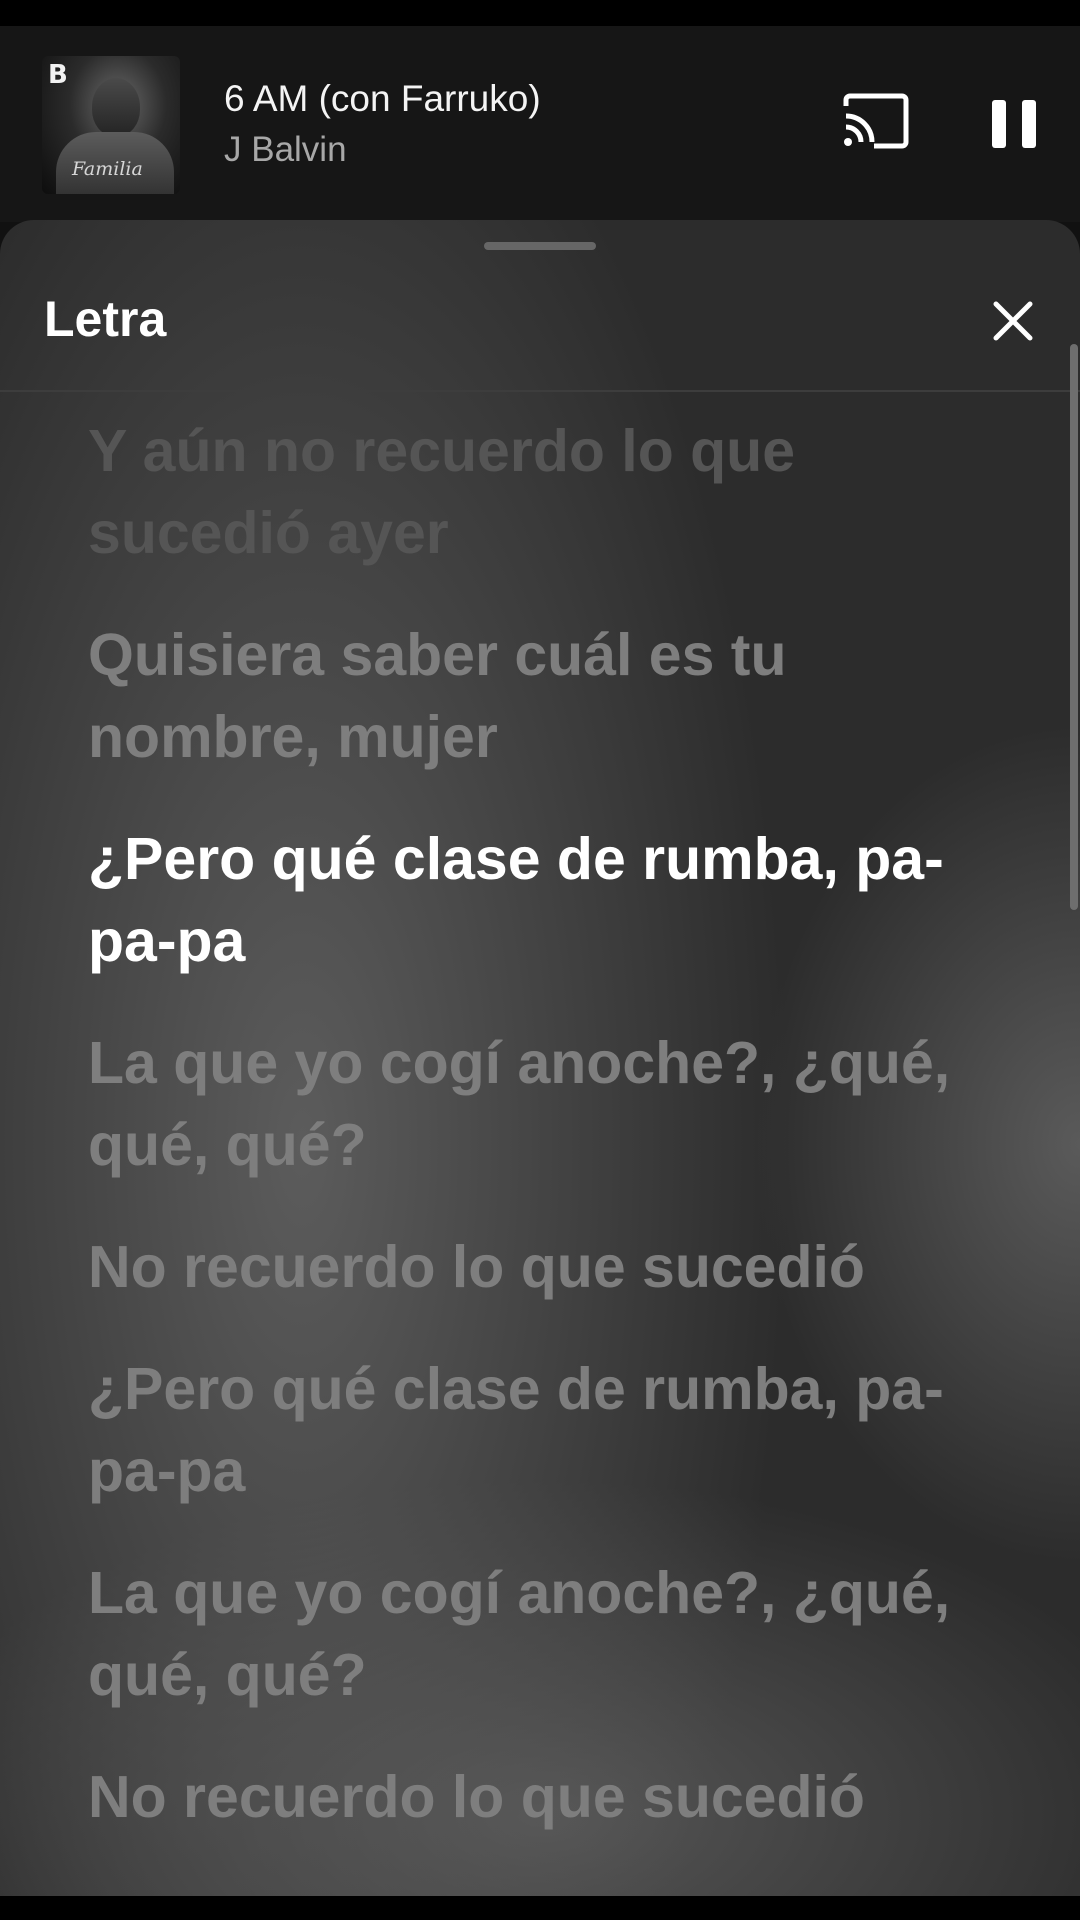 Image resolution: width=1080 pixels, height=1920 pixels. Describe the element at coordinates (538, 696) in the screenshot. I see `lyric-line: Quisiera saber cuál es tu nombre, mujer` at that location.